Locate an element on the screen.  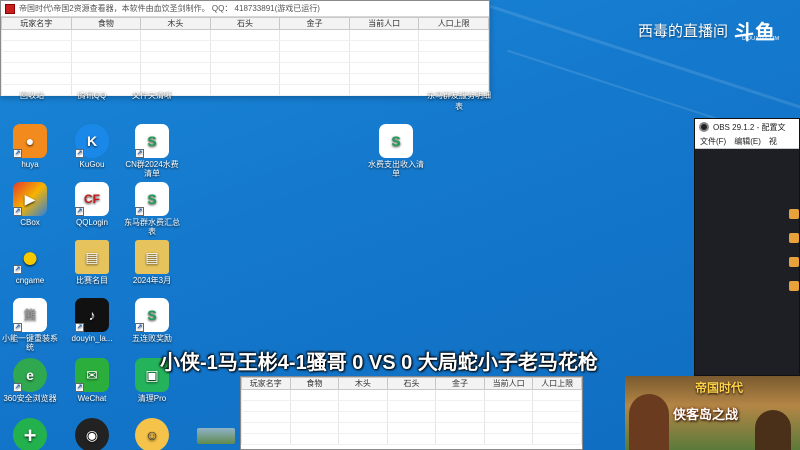
desktop-icon-water-fee-income: S 水费支出收入清单 is located at coordinates (396, 151).